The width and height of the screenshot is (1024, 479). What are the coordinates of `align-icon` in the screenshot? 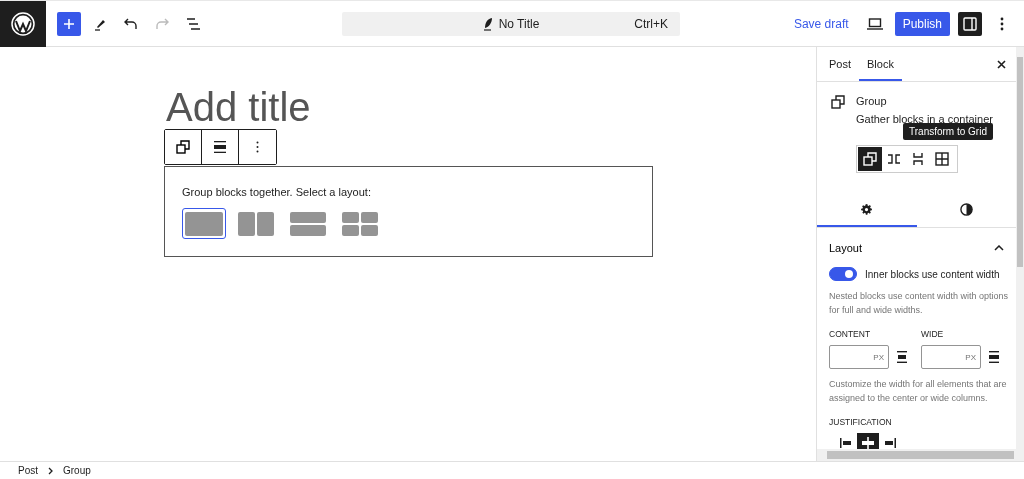 It's located at (220, 147).